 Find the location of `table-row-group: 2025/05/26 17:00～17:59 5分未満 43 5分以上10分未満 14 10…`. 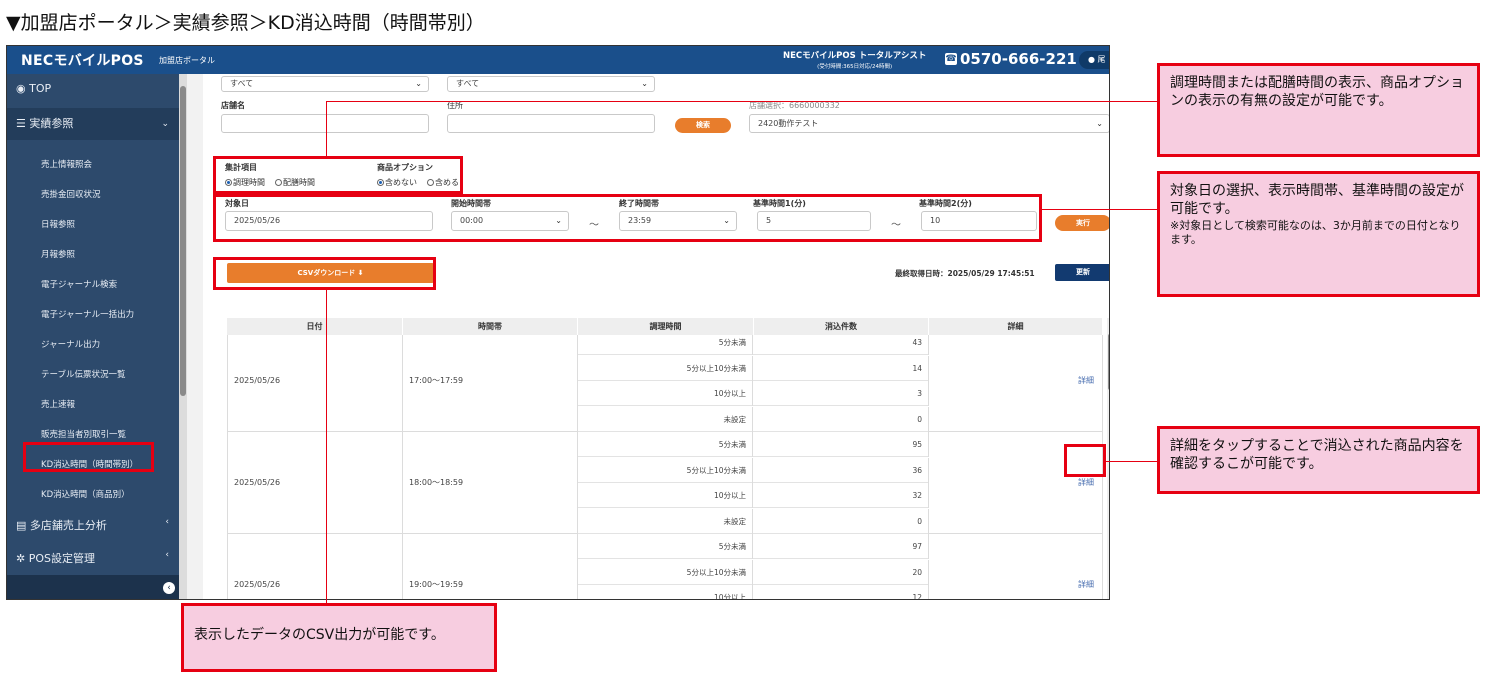

table-row-group: 2025/05/26 17:00～17:59 5分未満 43 5分以上10分未満 14 10… is located at coordinates (665, 383).